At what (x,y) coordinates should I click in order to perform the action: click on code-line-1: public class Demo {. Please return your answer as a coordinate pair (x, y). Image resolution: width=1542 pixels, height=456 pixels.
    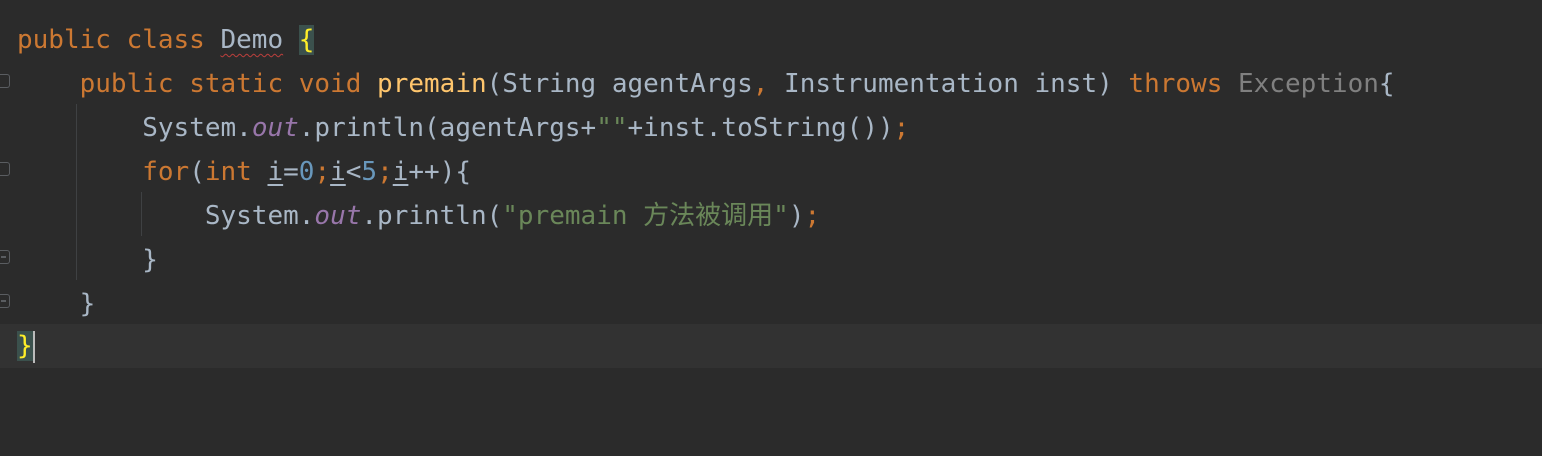
    Looking at the image, I should click on (771, 40).